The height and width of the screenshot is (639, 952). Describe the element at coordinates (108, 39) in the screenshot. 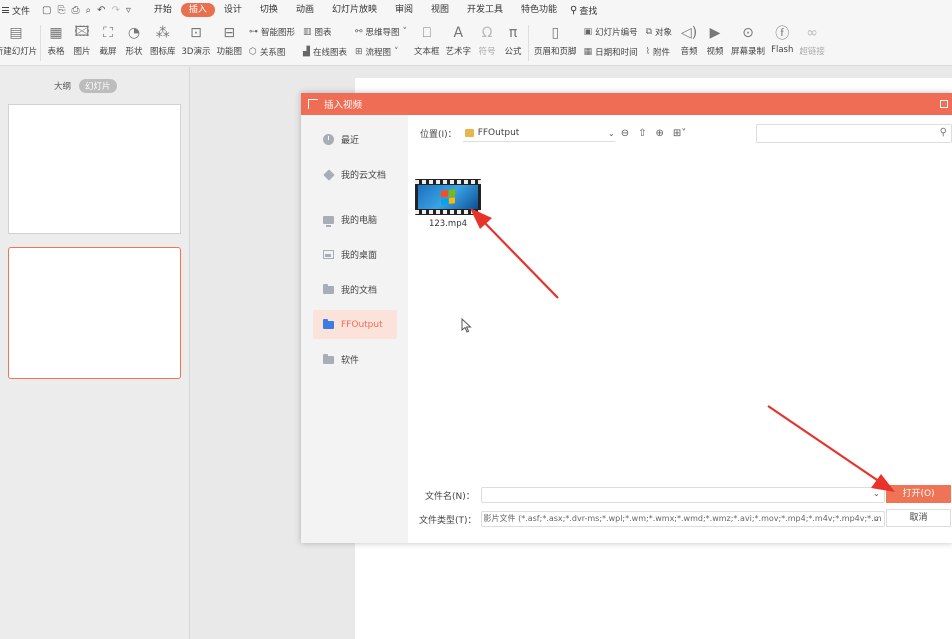

I see `screenshot-button: ⛶ 截屏` at that location.